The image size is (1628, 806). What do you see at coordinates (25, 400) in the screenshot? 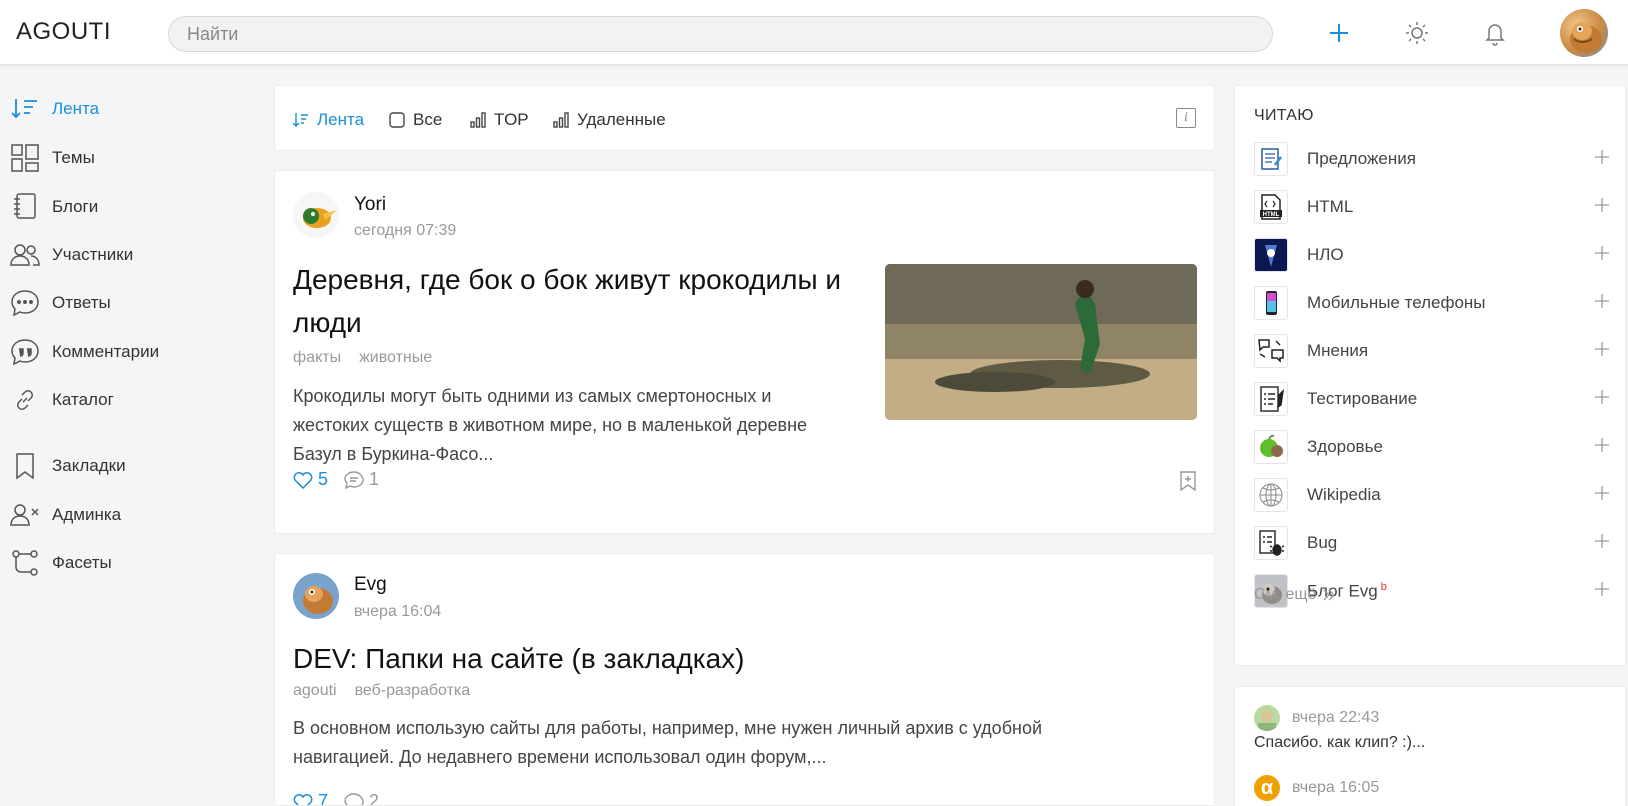
I see `link-icon` at bounding box center [25, 400].